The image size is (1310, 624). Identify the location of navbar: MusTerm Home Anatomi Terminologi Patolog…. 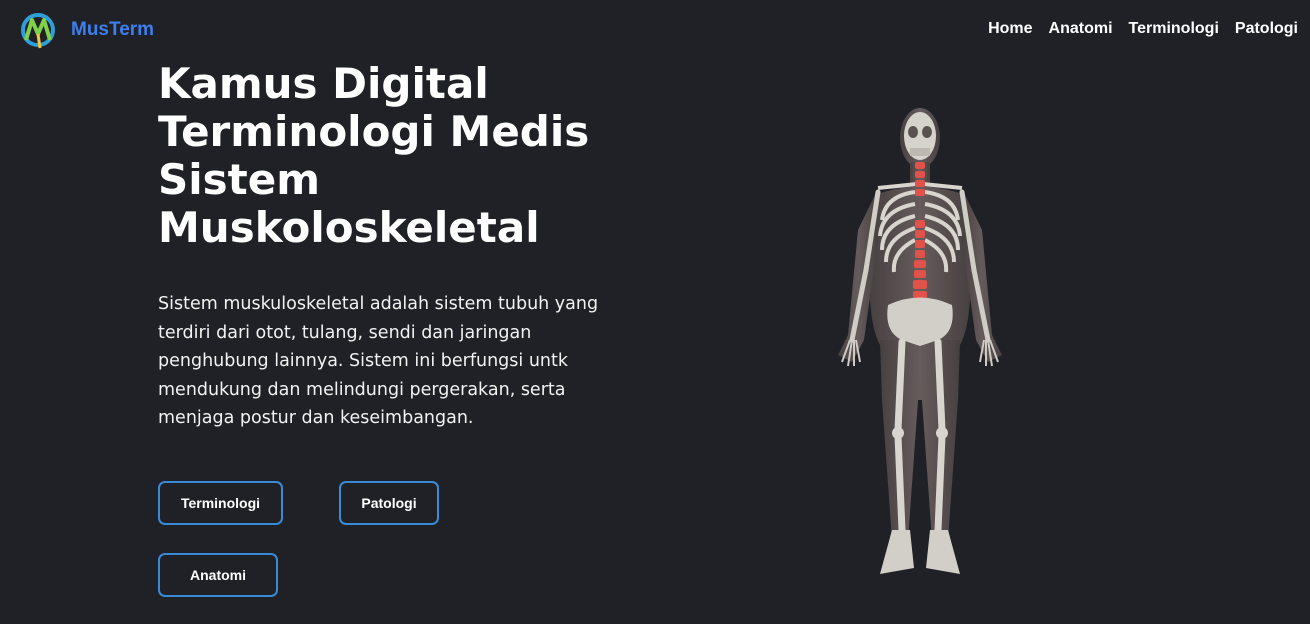
(655, 31).